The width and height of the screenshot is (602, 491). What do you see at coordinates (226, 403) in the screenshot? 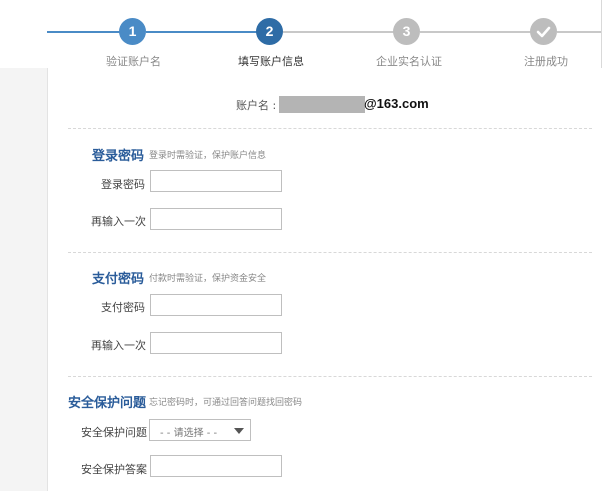
I see `security-section-desc: 忘记密码时，可通过回答问题找回密码` at bounding box center [226, 403].